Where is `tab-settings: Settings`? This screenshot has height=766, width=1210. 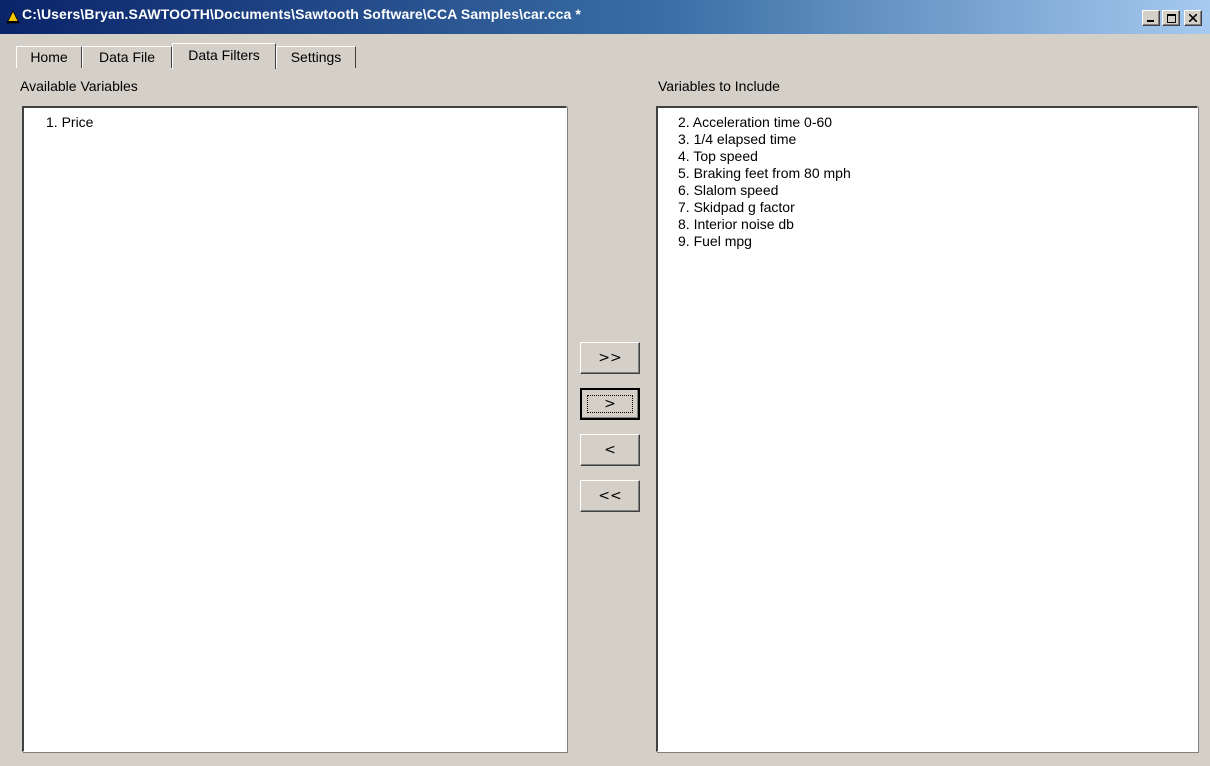 tab-settings: Settings is located at coordinates (316, 57).